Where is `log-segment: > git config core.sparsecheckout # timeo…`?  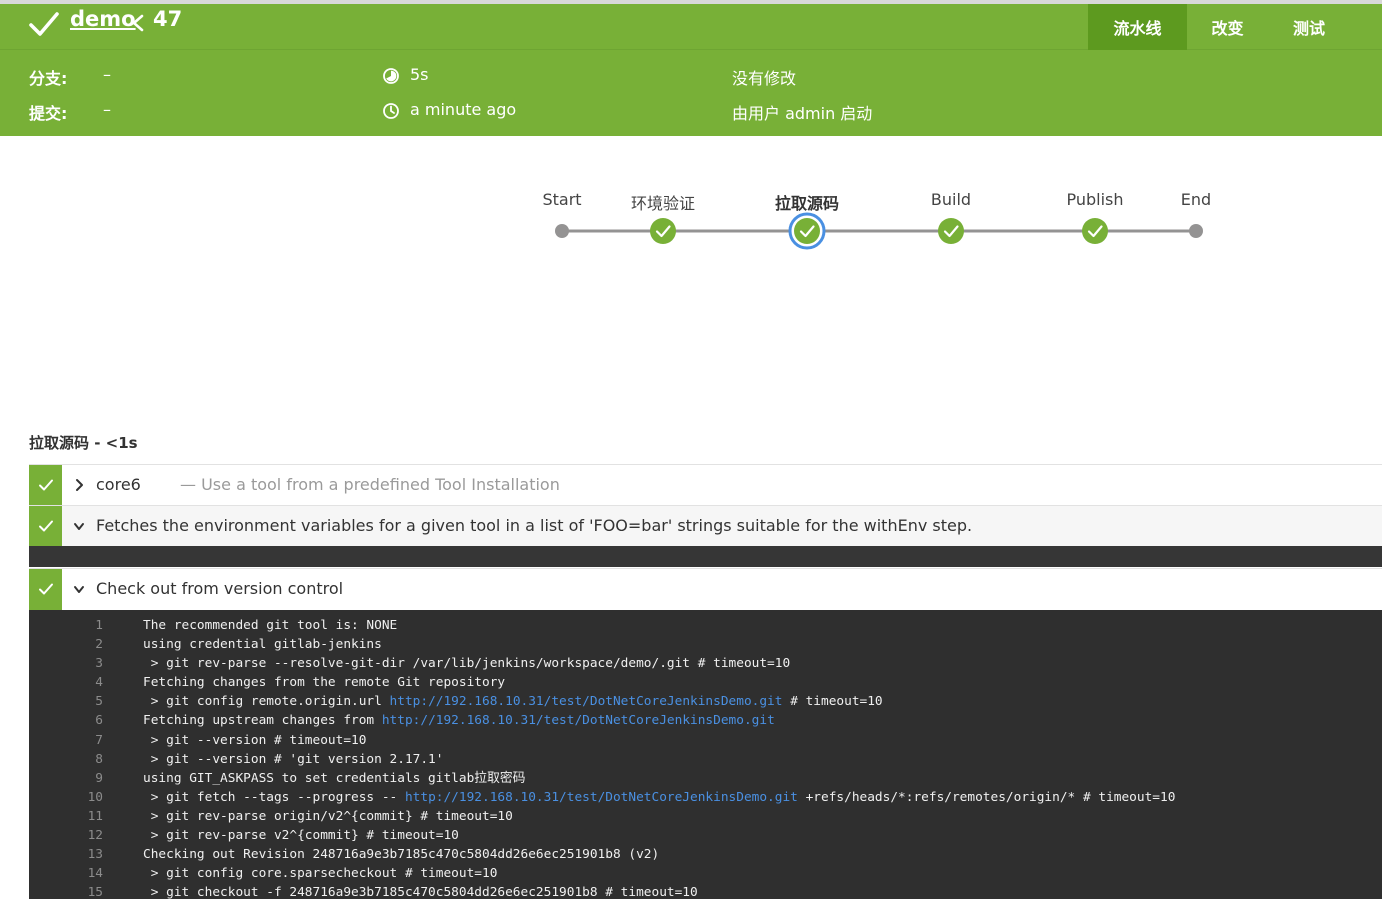
log-segment: > git config core.sparsecheckout # timeo… is located at coordinates (320, 874).